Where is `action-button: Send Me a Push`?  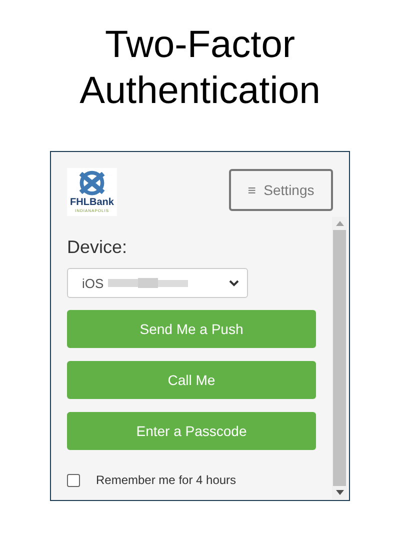 action-button: Send Me a Push is located at coordinates (191, 329).